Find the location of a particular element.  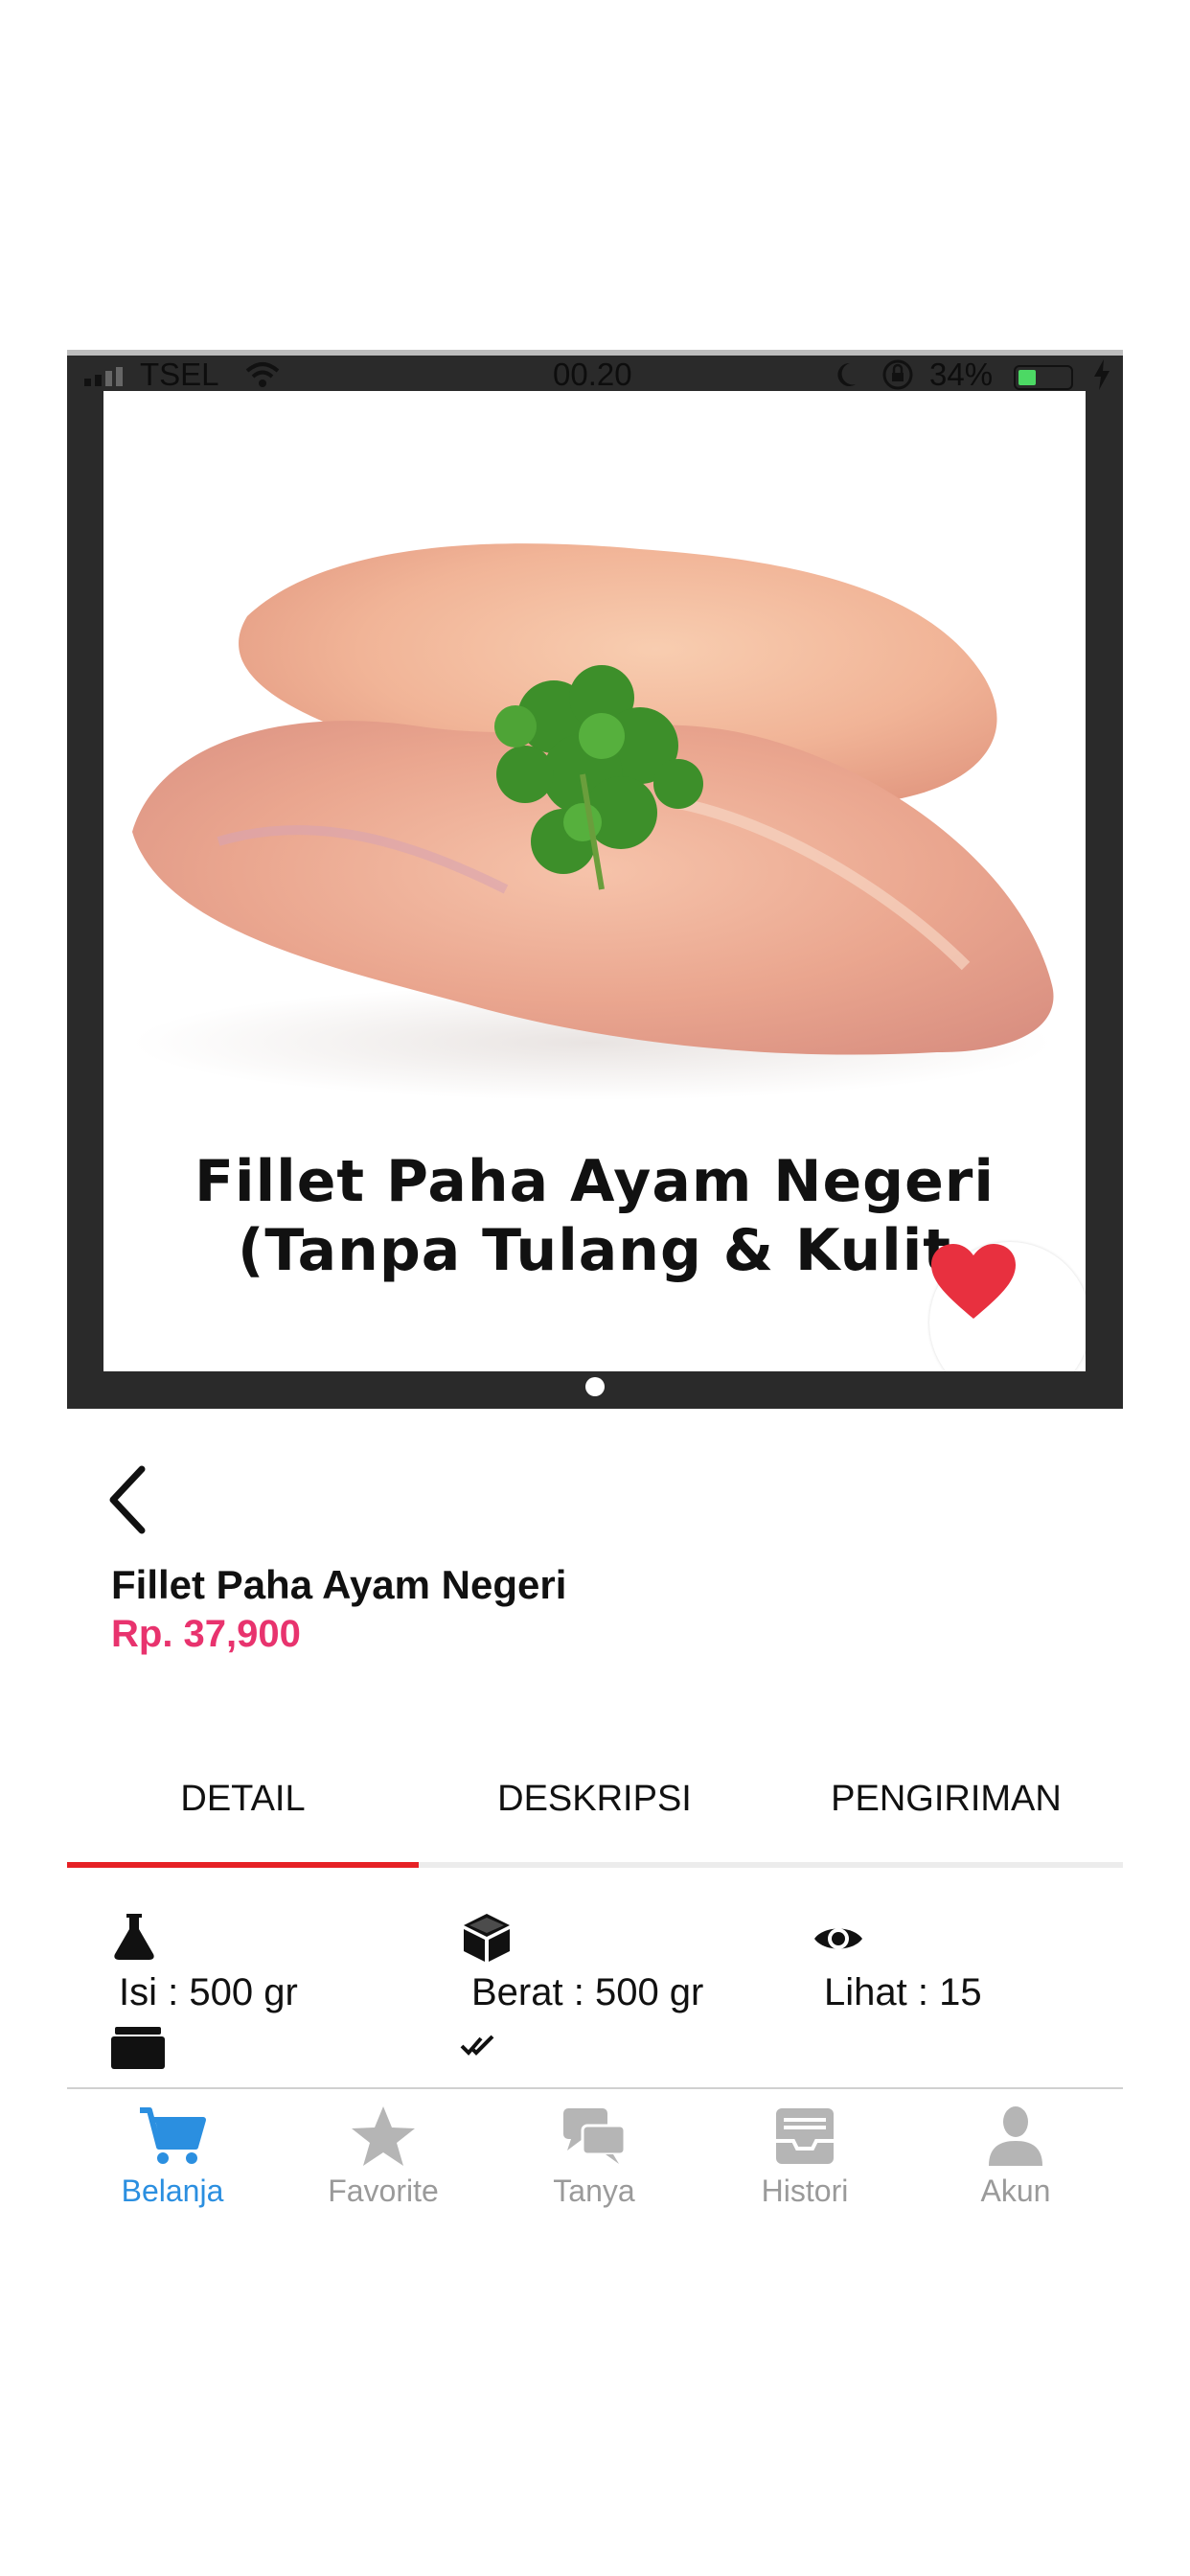

nav-label-favorite: Favorite is located at coordinates (383, 2191).